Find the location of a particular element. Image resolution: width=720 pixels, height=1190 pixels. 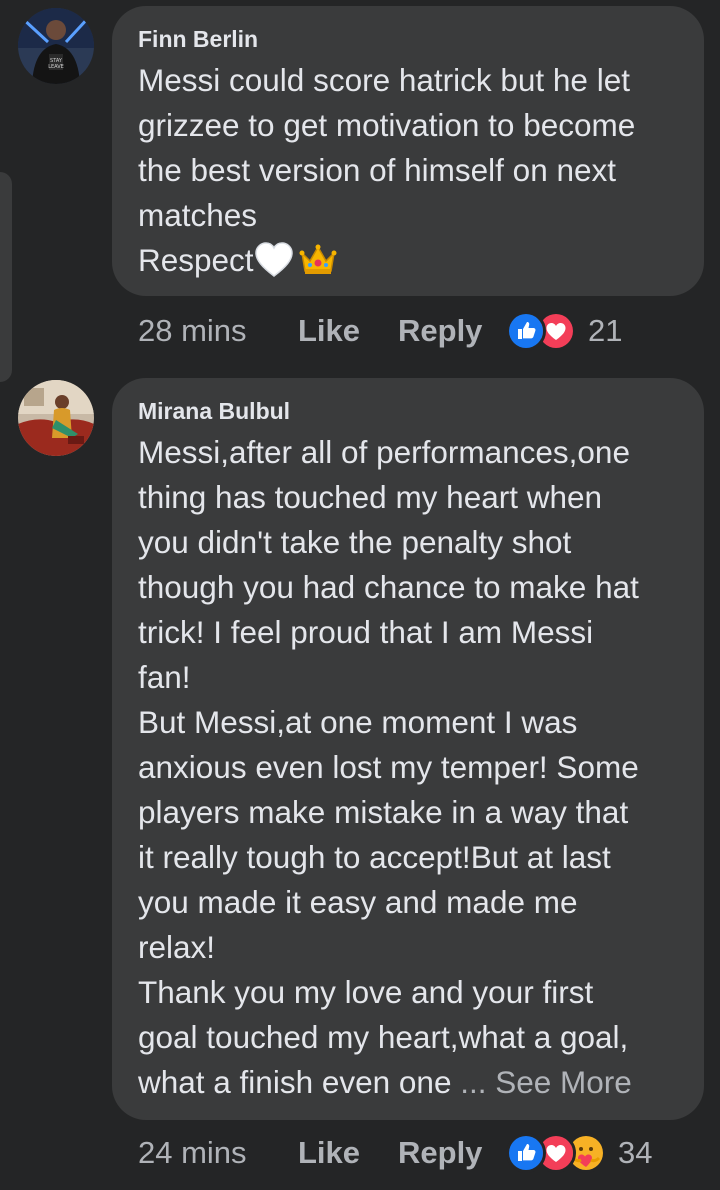

reaction-count: 34 is located at coordinates (635, 1153).